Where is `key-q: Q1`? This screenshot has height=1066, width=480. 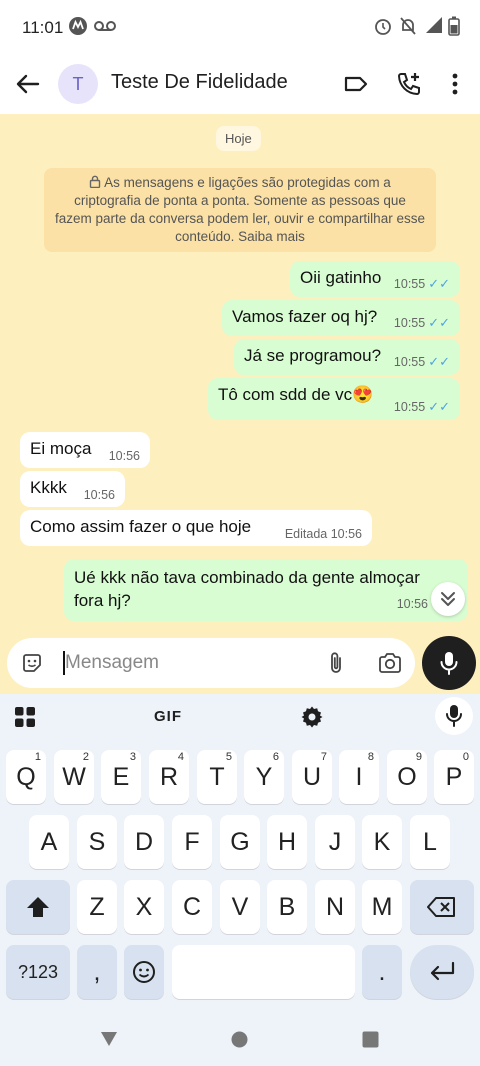
key-q: Q1 is located at coordinates (26, 777).